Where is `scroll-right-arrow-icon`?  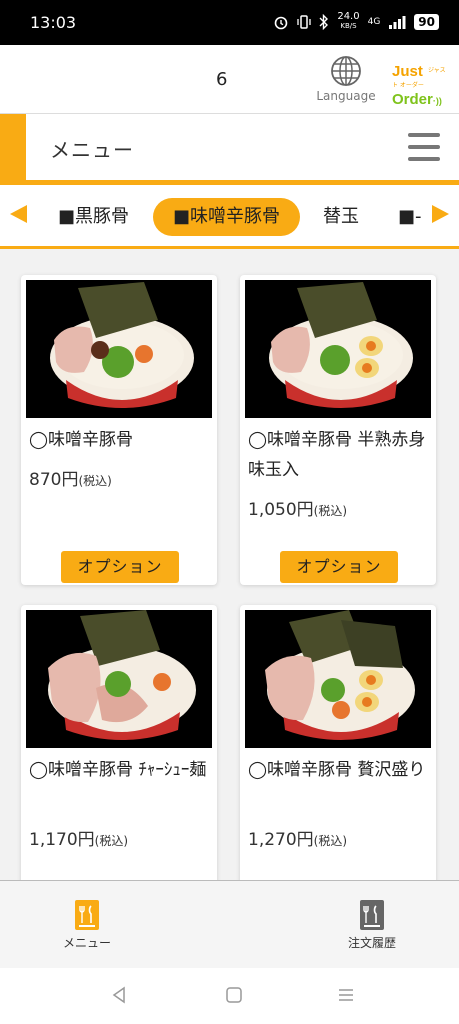 scroll-right-arrow-icon is located at coordinates (440, 214).